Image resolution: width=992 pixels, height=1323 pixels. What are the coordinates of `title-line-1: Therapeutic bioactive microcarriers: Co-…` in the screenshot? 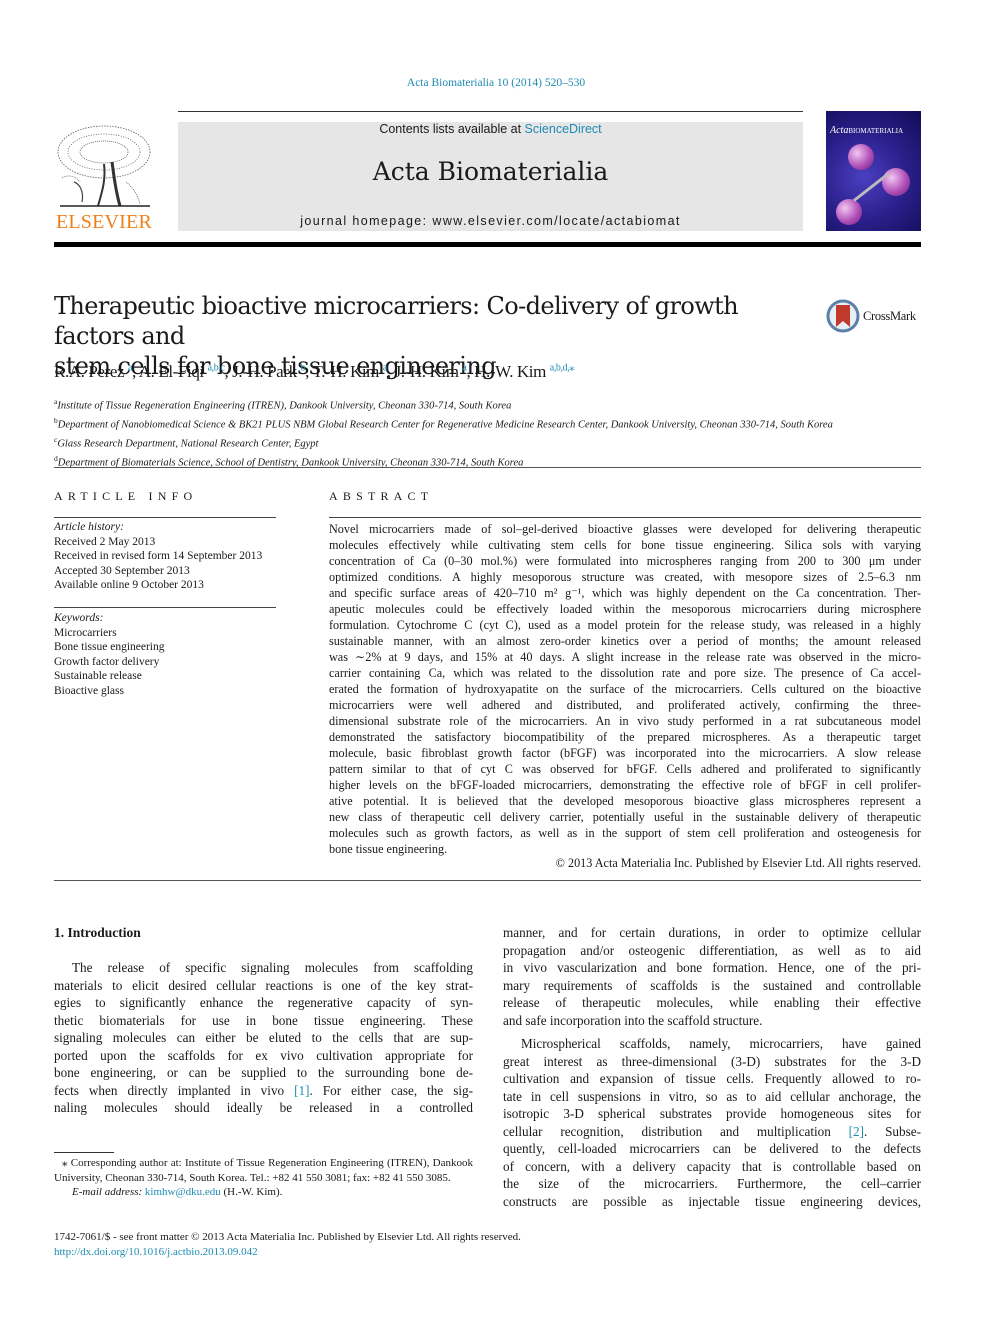 It's located at (396, 321).